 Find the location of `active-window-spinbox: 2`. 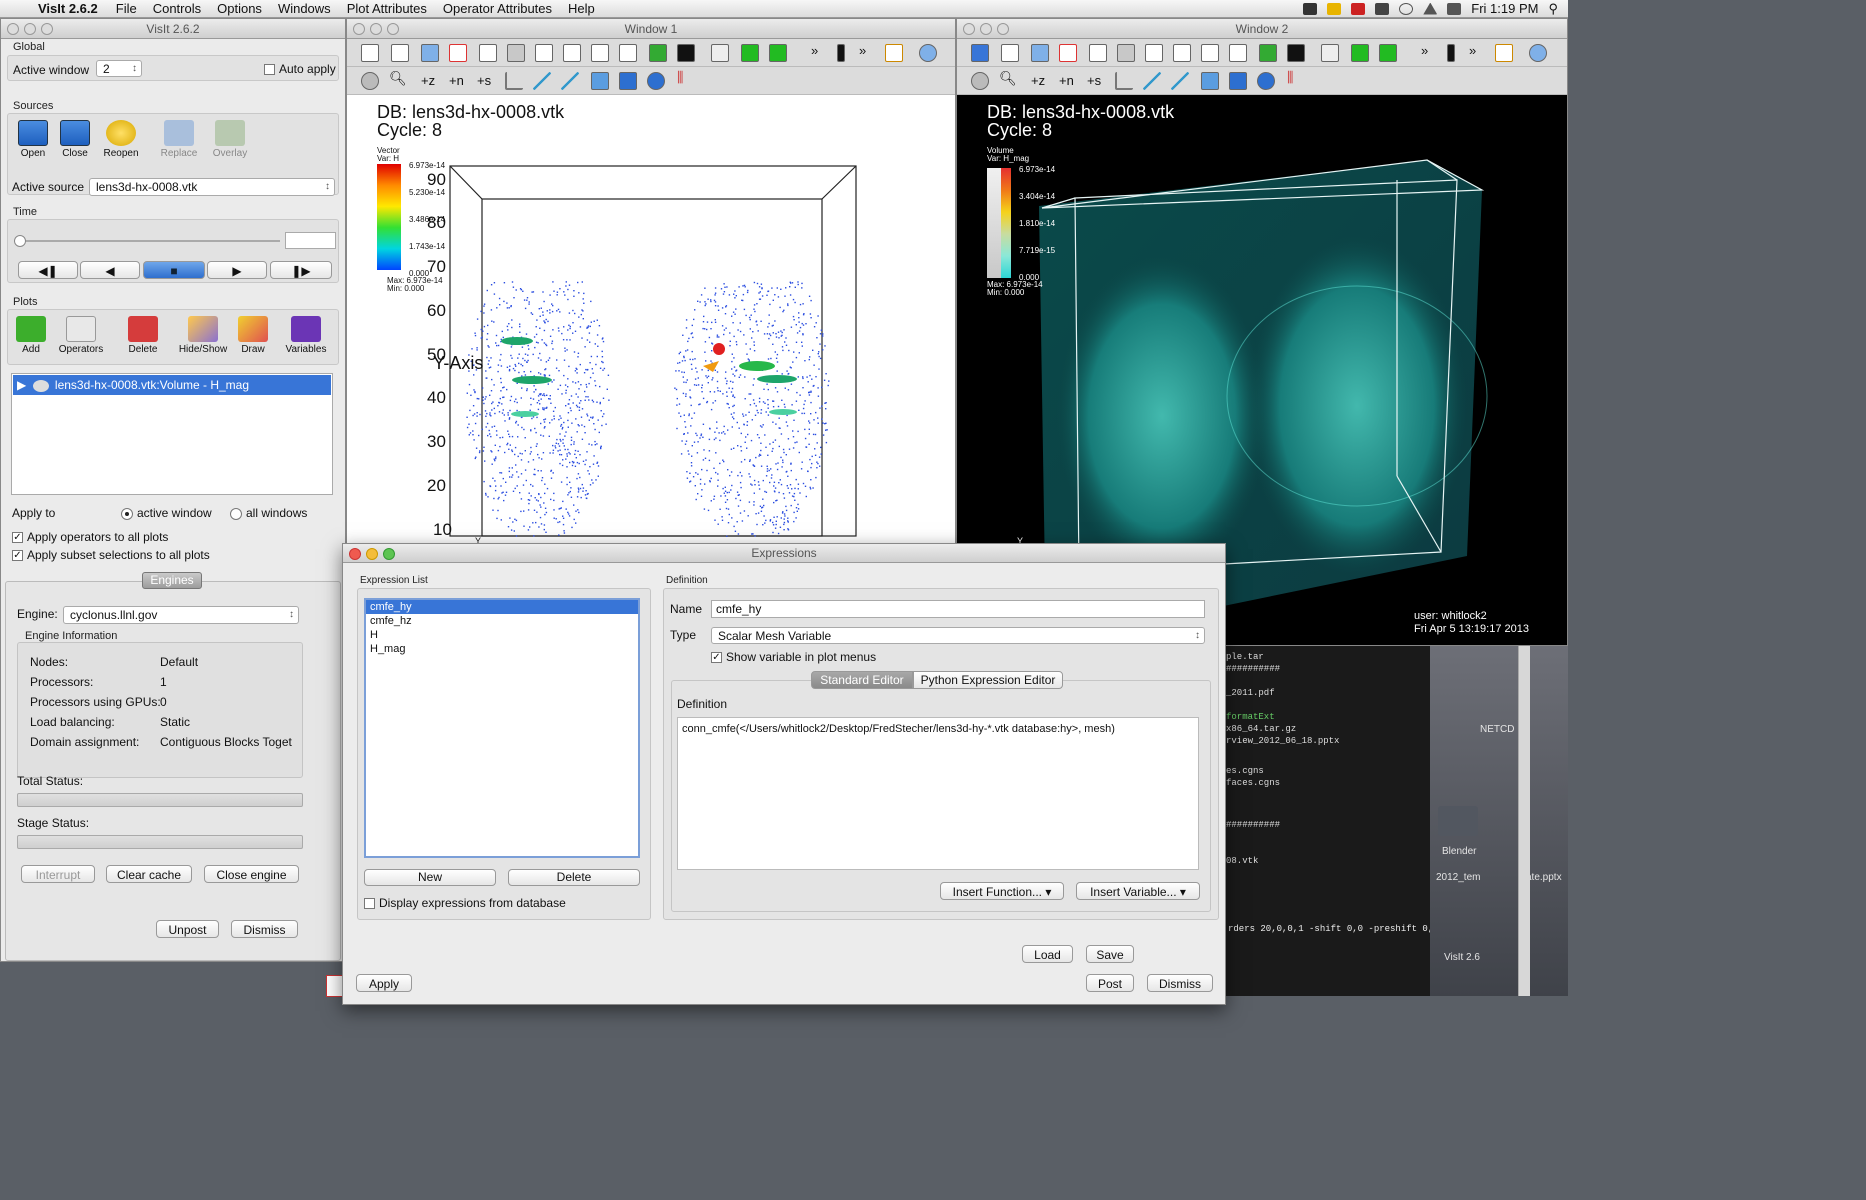

active-window-spinbox: 2 is located at coordinates (119, 68).